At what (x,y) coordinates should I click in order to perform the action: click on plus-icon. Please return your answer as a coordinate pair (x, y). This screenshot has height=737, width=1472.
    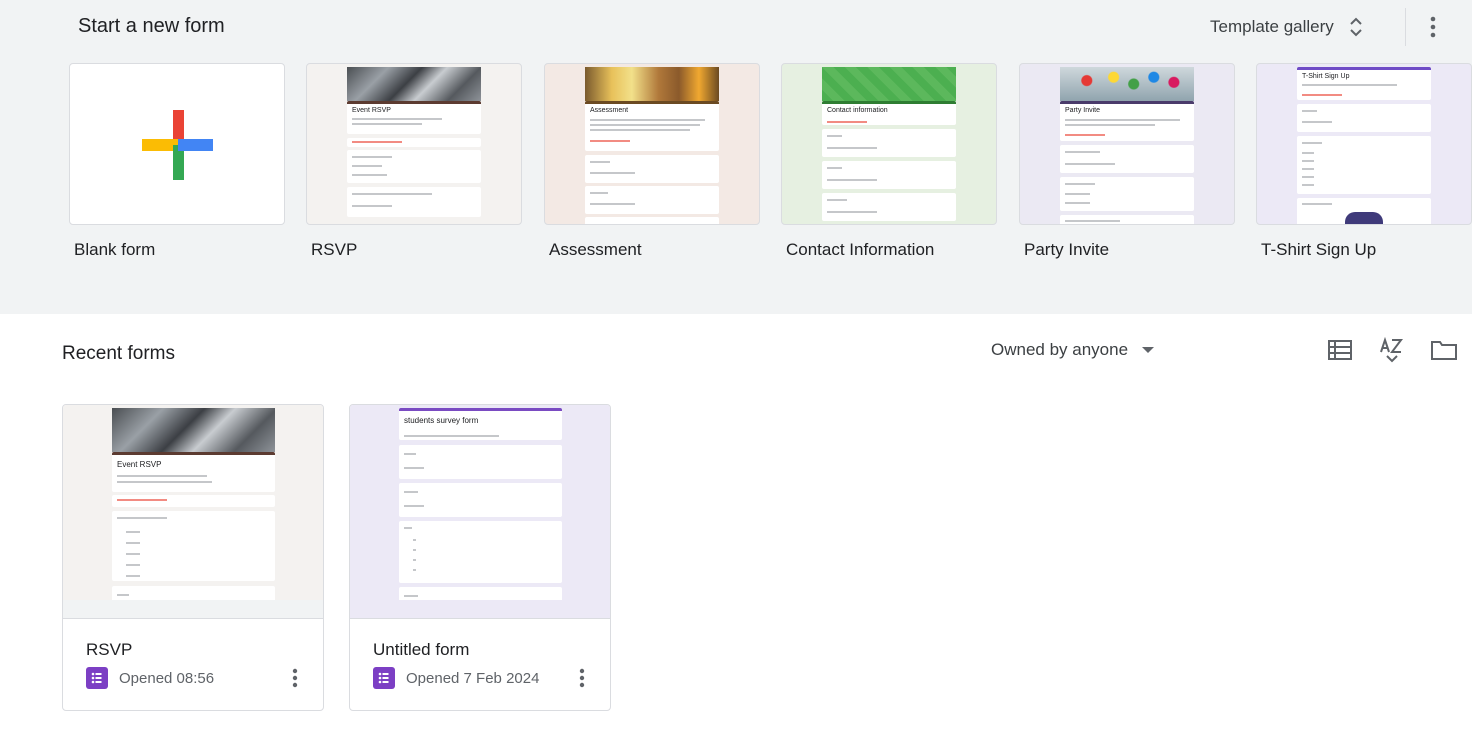
    Looking at the image, I should click on (177, 145).